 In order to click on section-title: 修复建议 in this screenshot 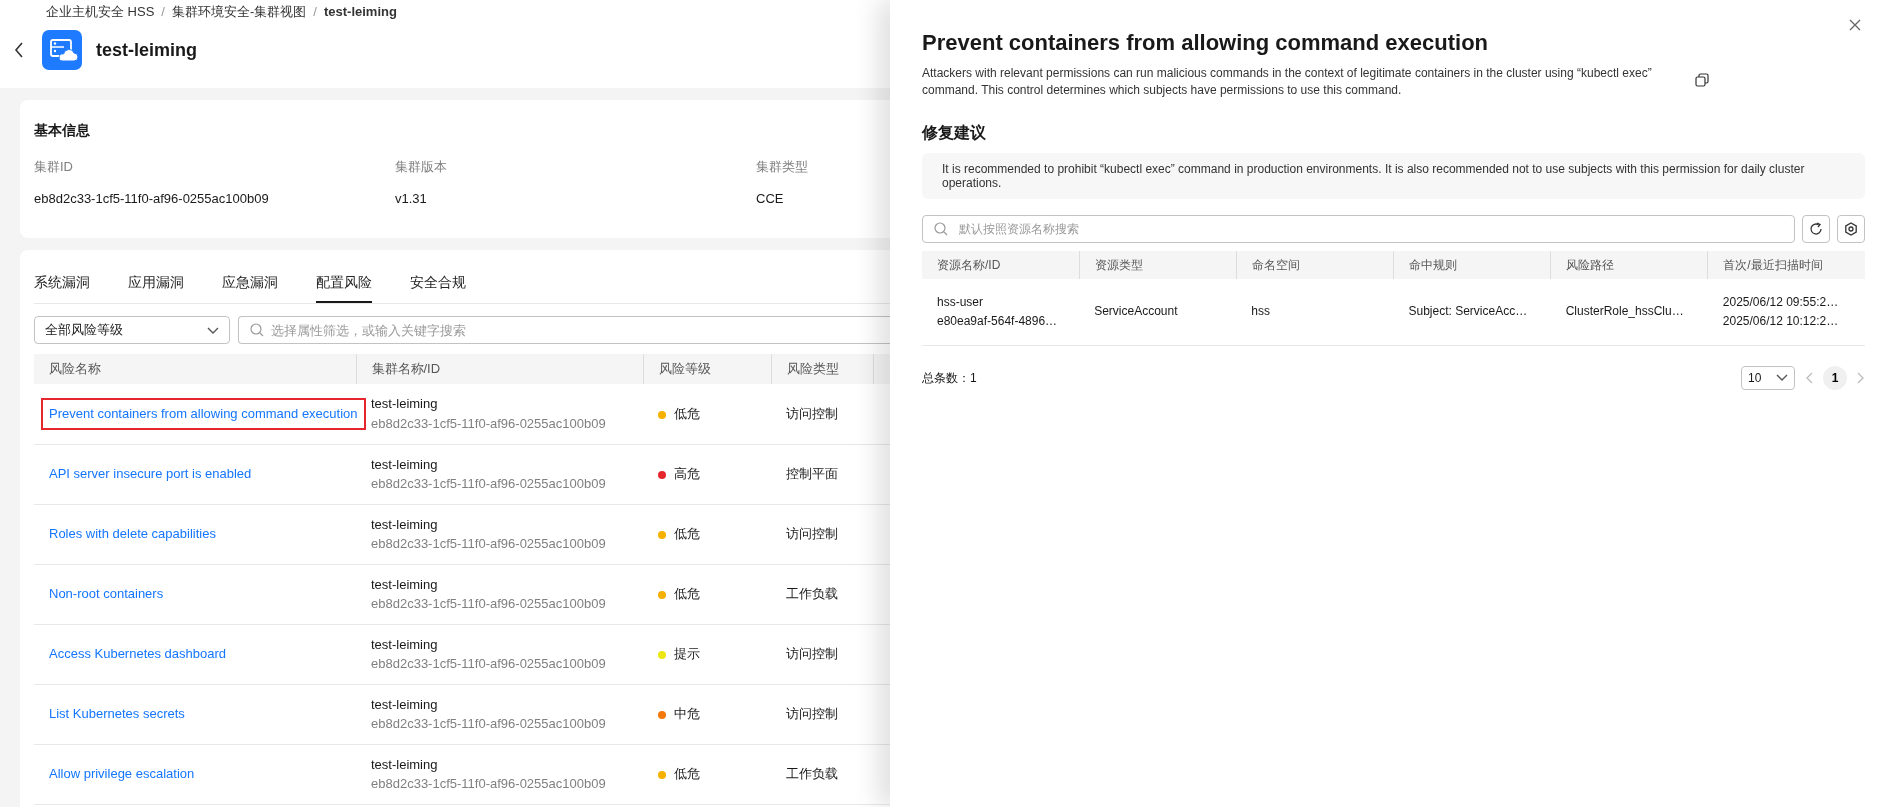, I will do `click(954, 133)`.